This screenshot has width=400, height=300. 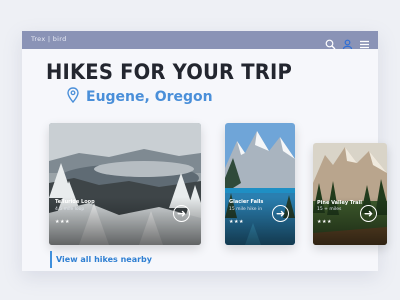 What do you see at coordinates (364, 41) in the screenshot?
I see `menu-icon` at bounding box center [364, 41].